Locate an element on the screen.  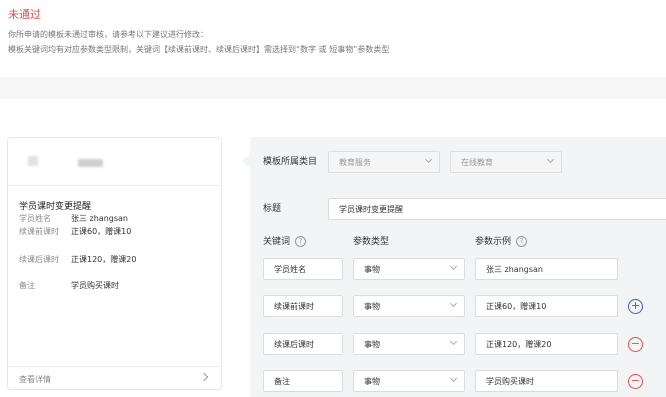
param-example-input: 张三 zhangsan is located at coordinates (546, 269).